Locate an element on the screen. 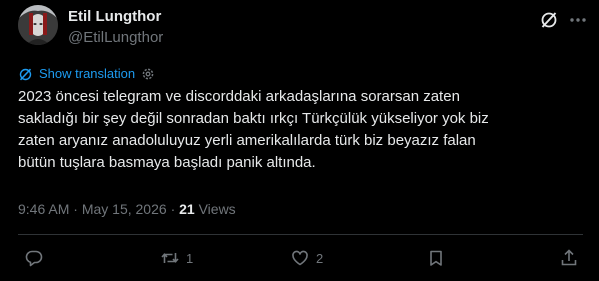 This screenshot has height=281, width=599. translation-bar: Show translation is located at coordinates (86, 74).